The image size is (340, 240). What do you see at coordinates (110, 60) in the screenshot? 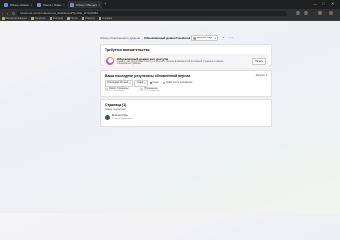
I see `ring-badge-icon` at bounding box center [110, 60].